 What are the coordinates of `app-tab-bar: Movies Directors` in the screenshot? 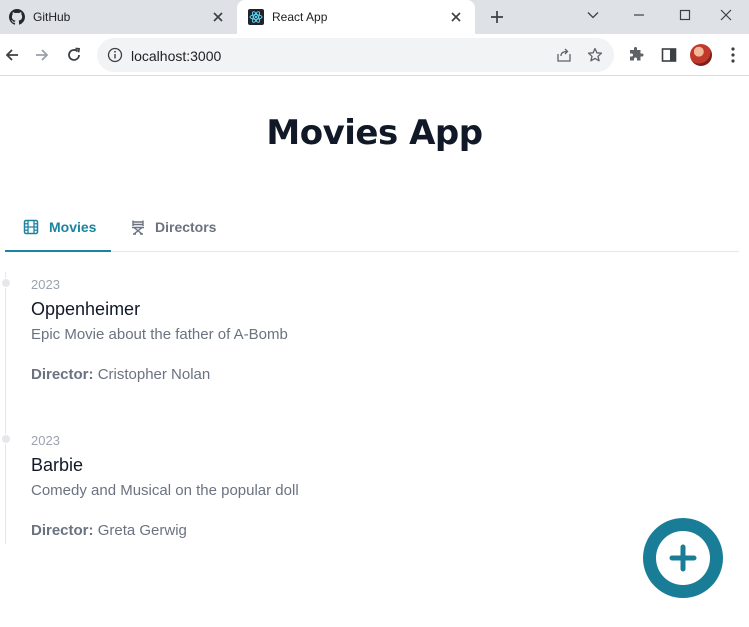 It's located at (372, 227).